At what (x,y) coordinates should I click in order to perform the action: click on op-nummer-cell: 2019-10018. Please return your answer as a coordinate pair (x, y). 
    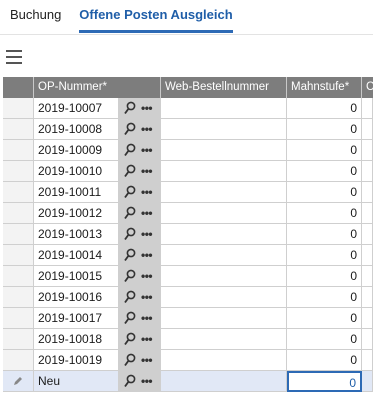
    Looking at the image, I should click on (76, 339).